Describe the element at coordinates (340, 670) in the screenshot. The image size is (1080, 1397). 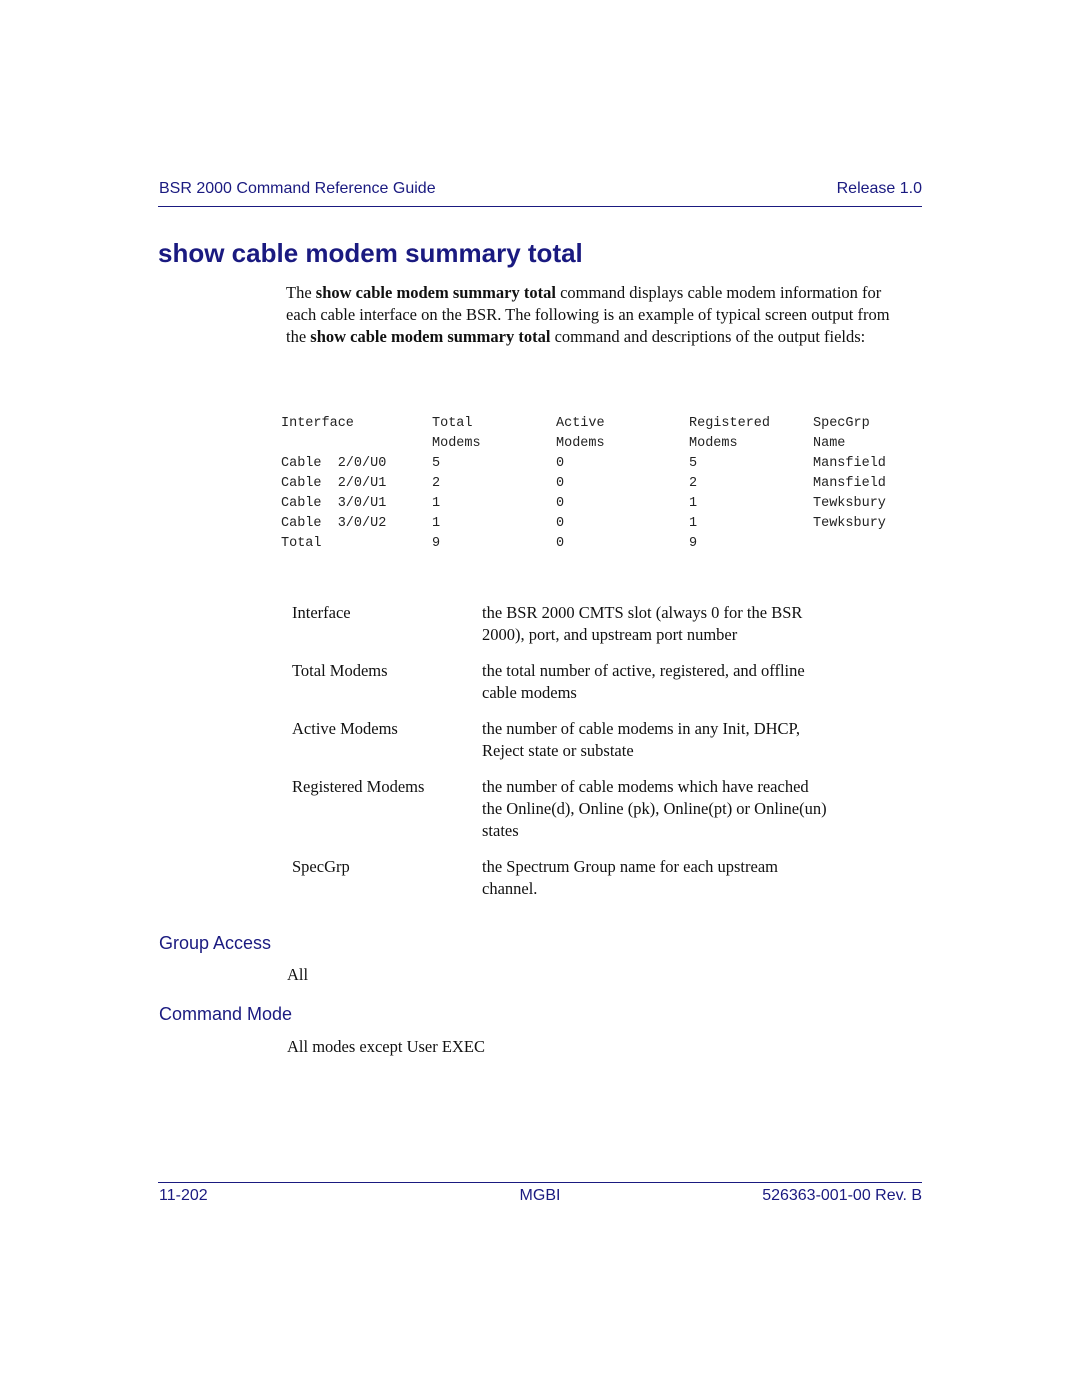
I see `field-name: Total Modems` at that location.